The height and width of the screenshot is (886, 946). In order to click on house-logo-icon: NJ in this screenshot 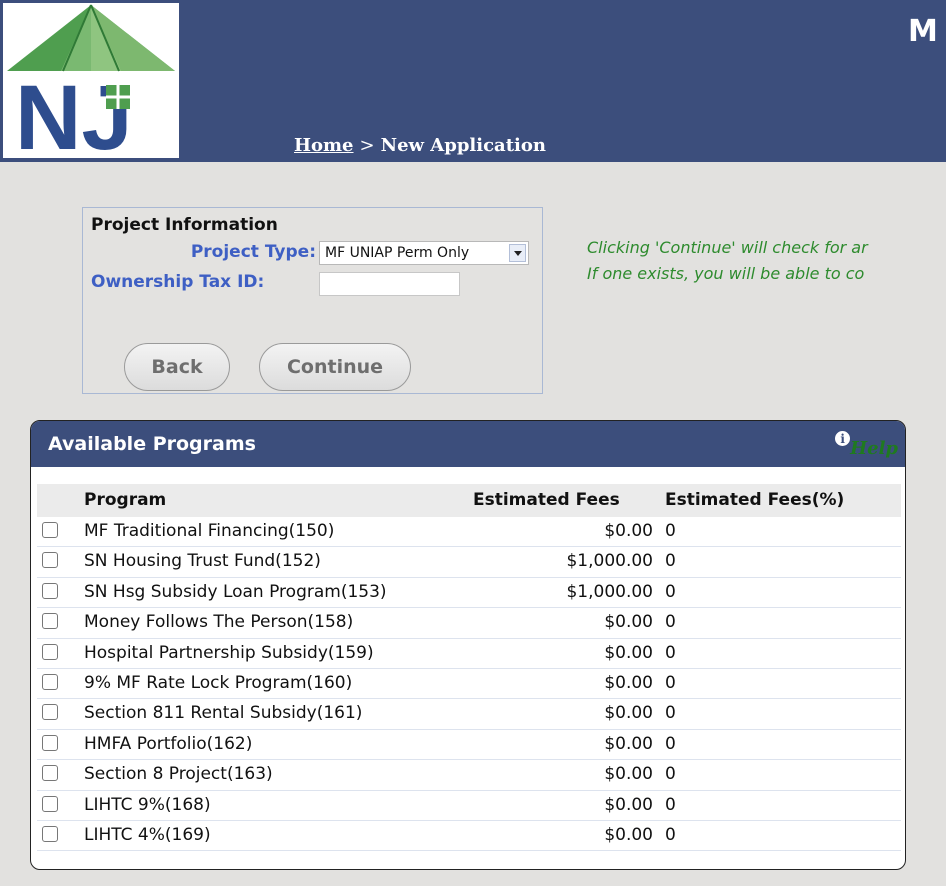, I will do `click(91, 86)`.